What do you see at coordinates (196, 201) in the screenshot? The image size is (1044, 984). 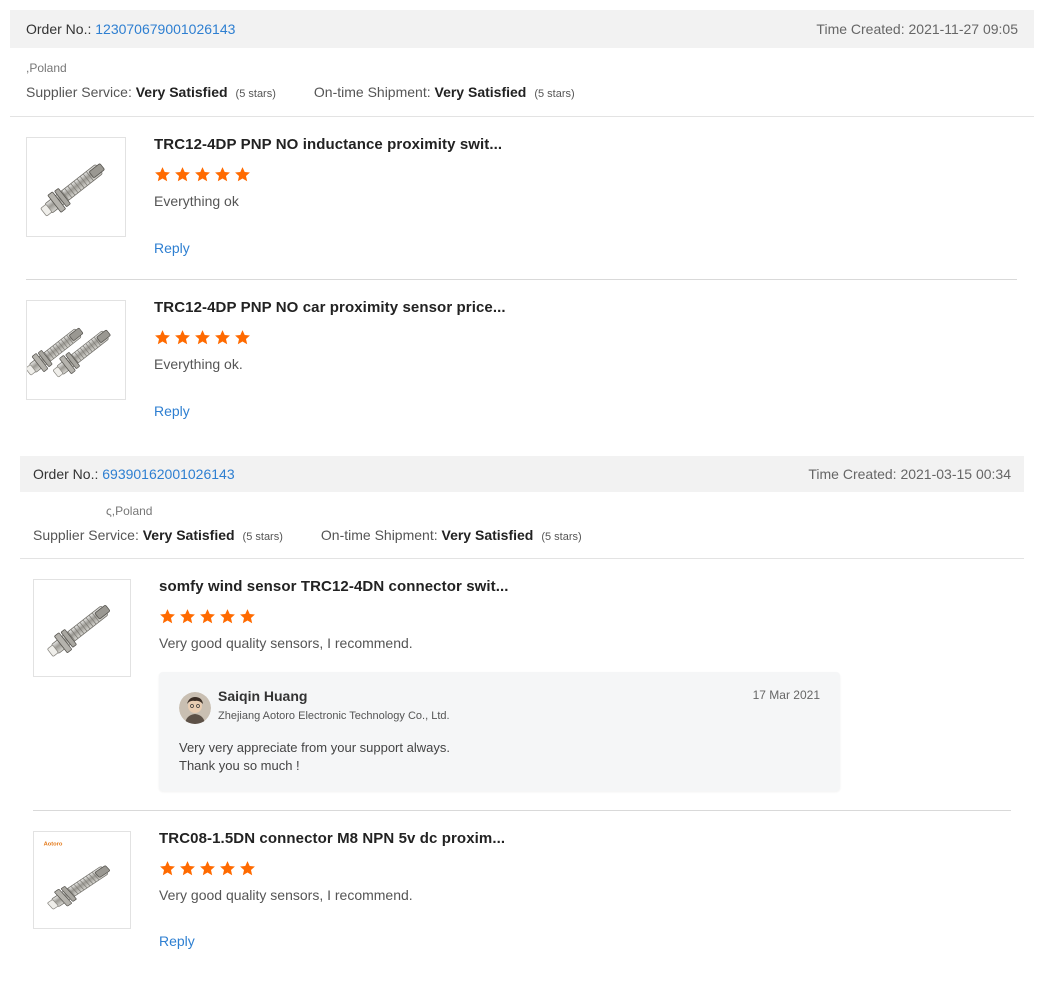 I see `review-text: Everything ok` at bounding box center [196, 201].